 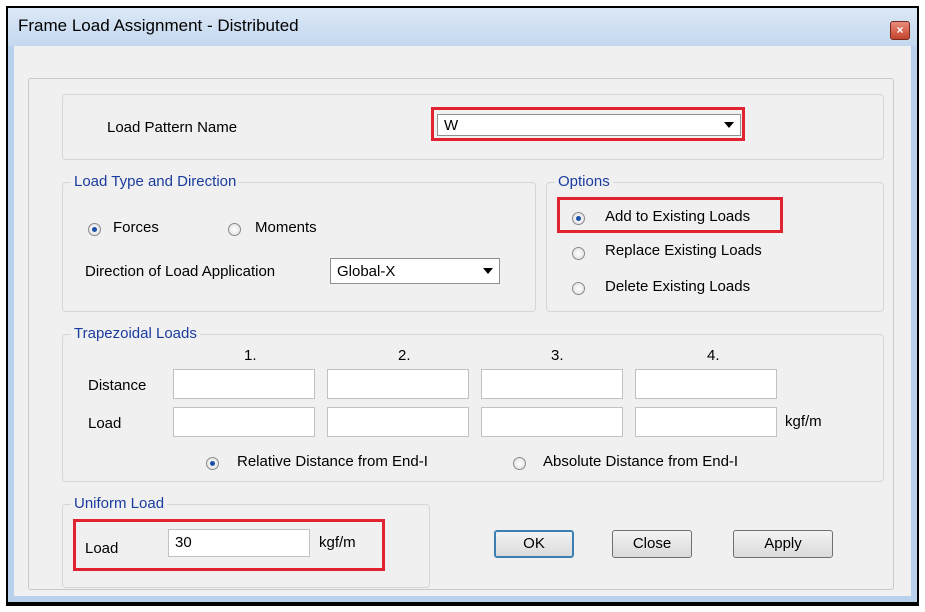 I want to click on forces-radio, so click(x=94, y=229).